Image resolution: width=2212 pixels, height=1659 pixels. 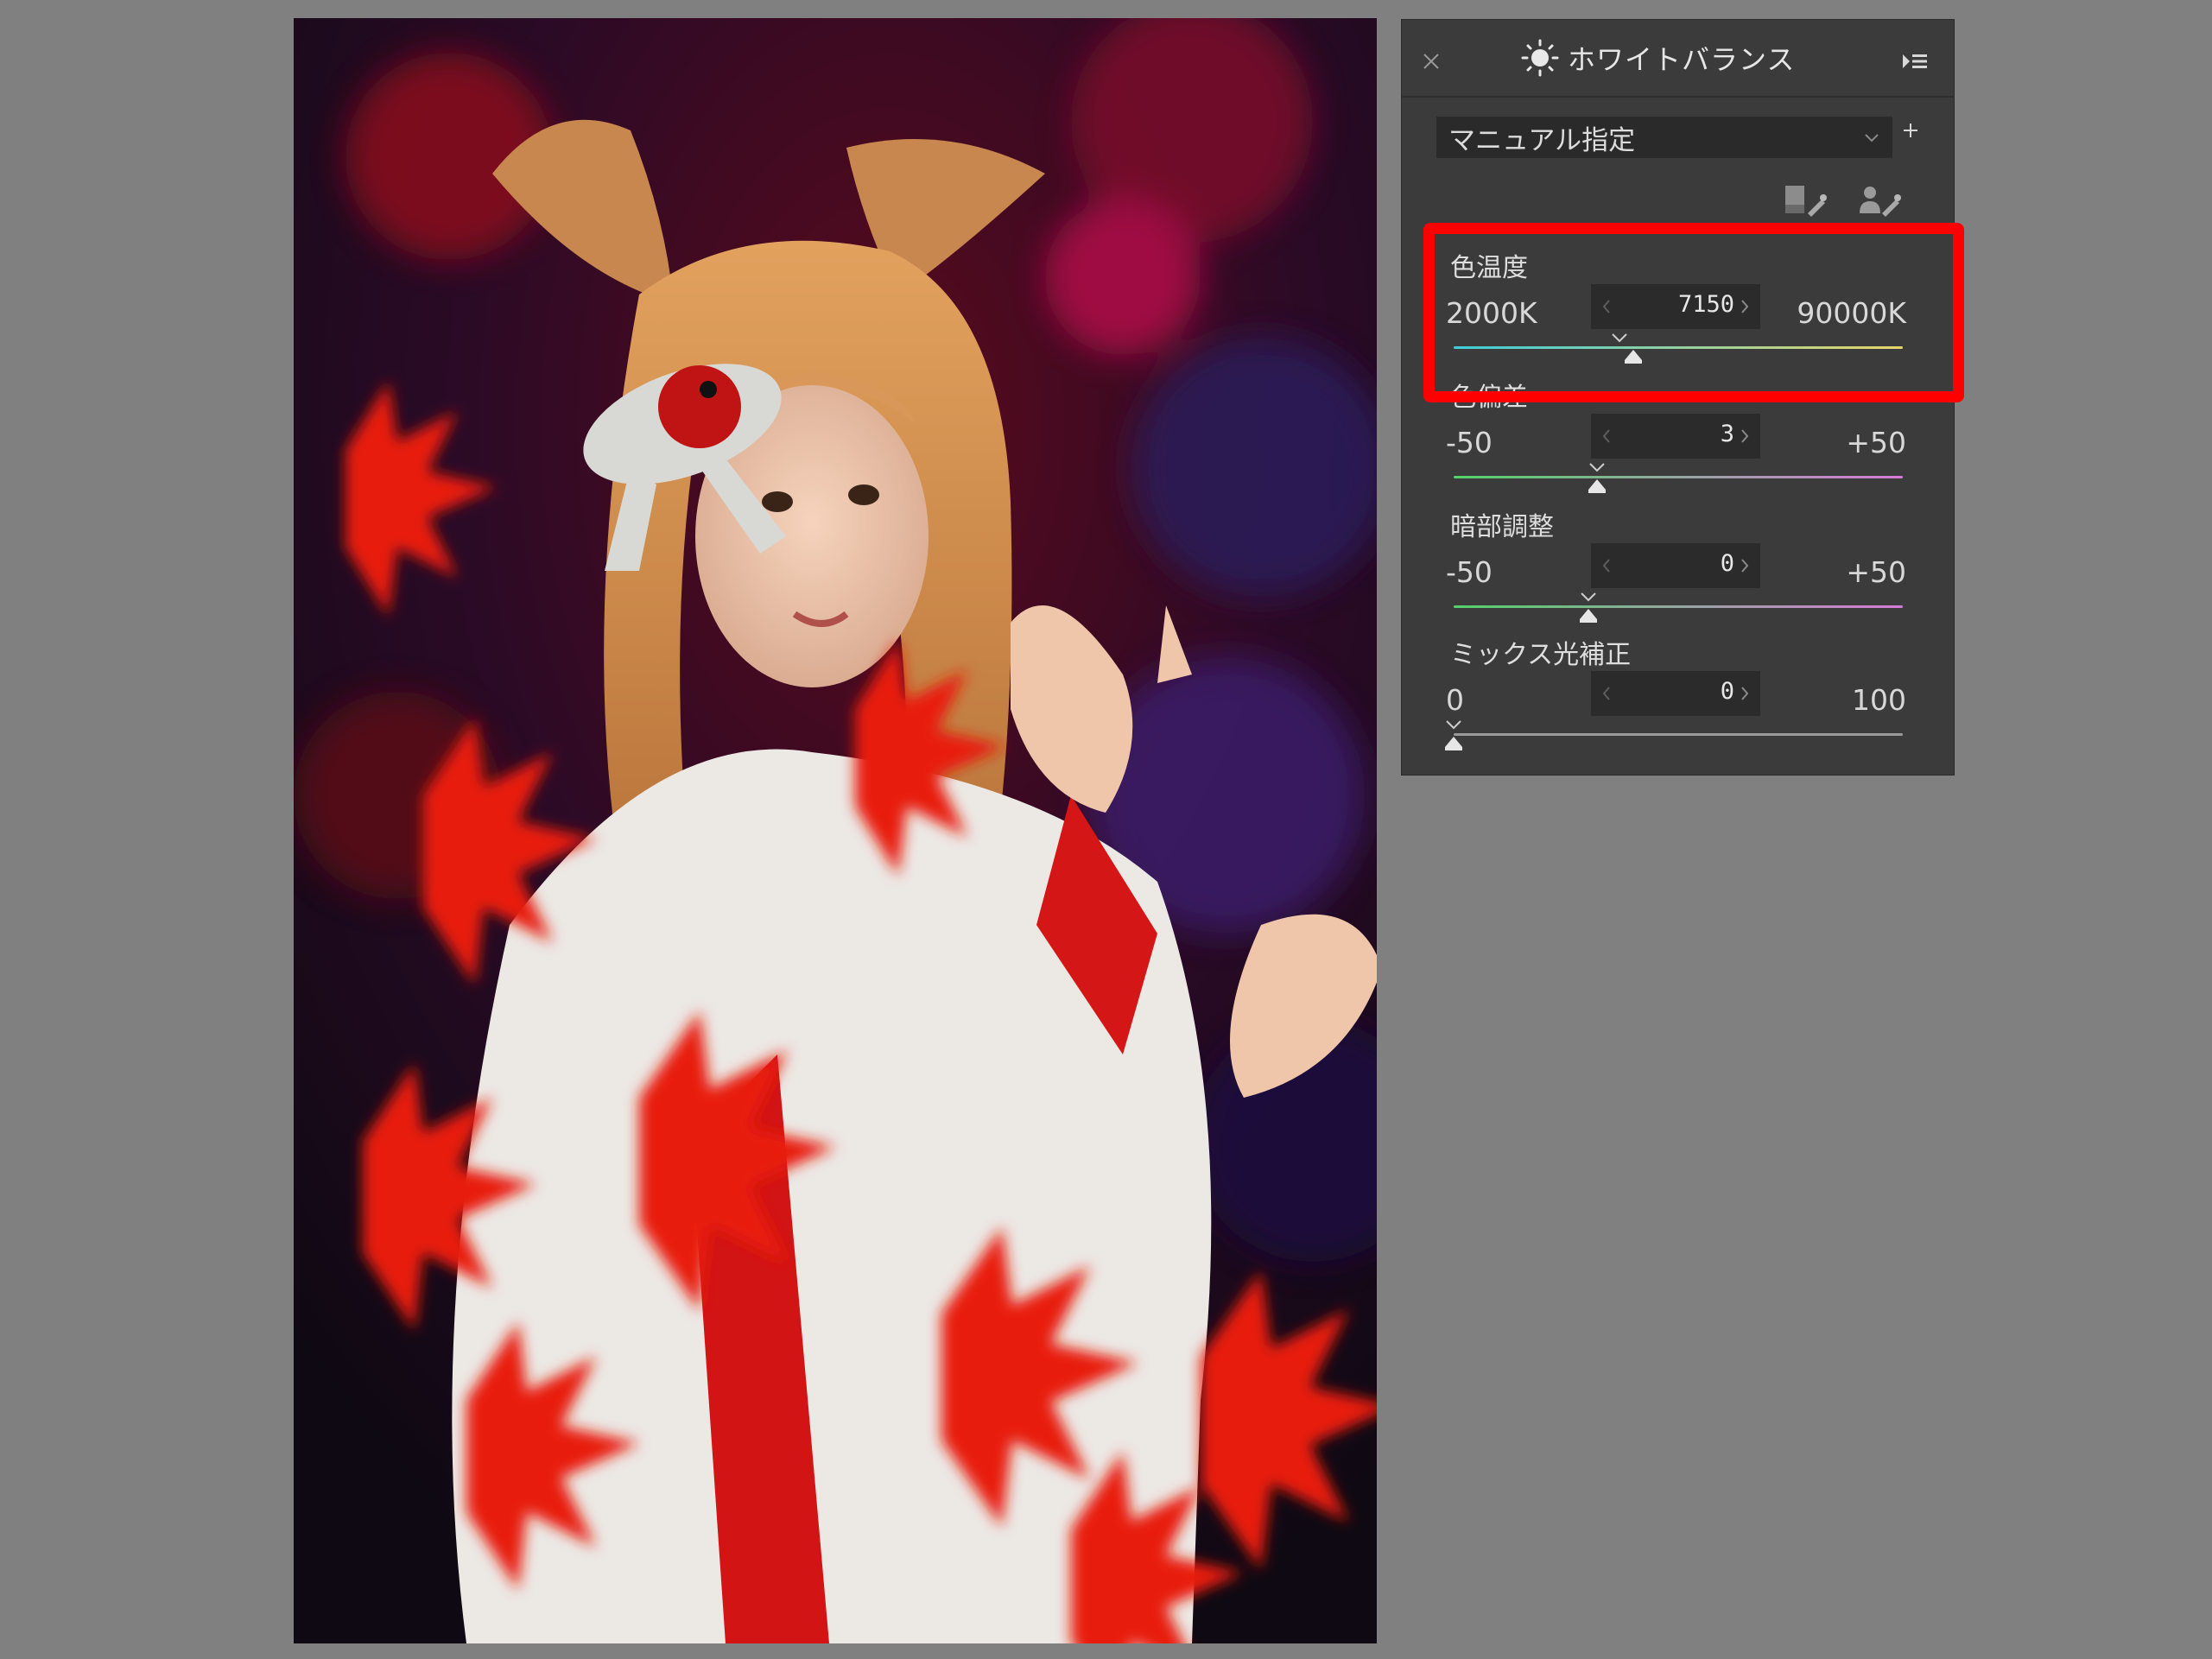 I want to click on slider-title: 暗部調整, so click(x=1502, y=527).